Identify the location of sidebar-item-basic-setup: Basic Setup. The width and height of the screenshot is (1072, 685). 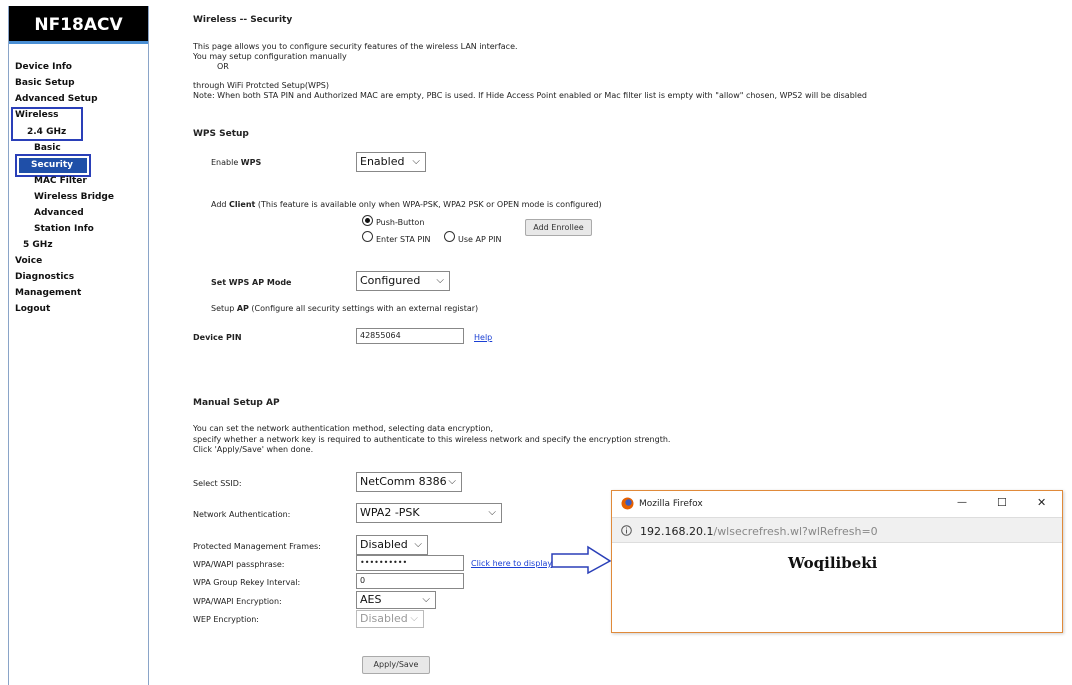
(45, 83).